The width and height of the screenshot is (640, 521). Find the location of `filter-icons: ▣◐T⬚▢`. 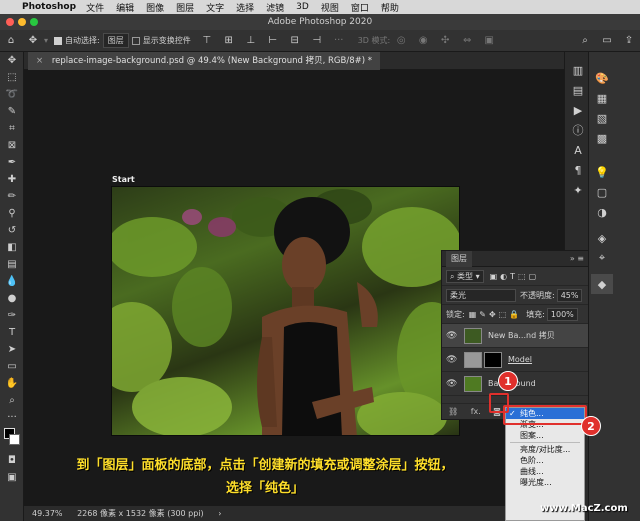

filter-icons: ▣◐T⬚▢ is located at coordinates (515, 276).